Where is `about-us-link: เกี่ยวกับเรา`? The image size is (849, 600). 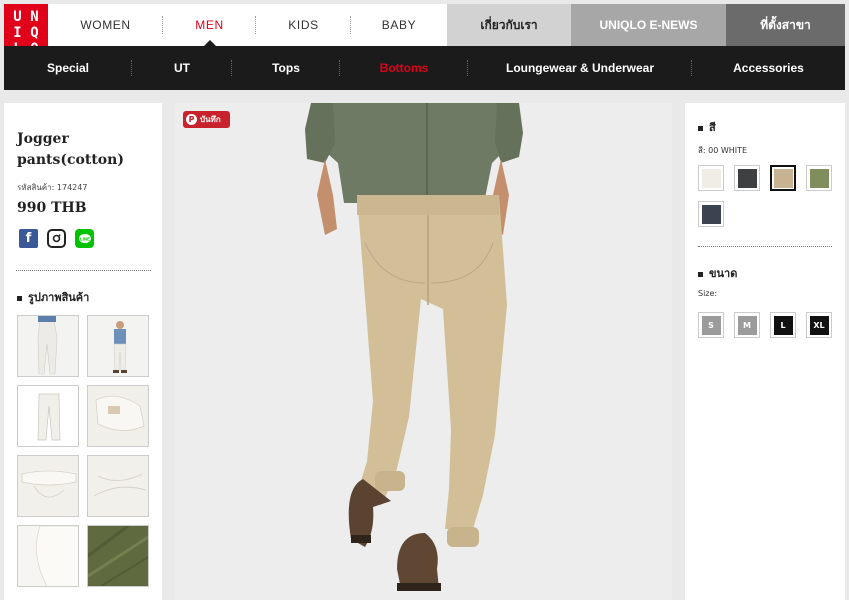
about-us-link: เกี่ยวกับเรา is located at coordinates (509, 25).